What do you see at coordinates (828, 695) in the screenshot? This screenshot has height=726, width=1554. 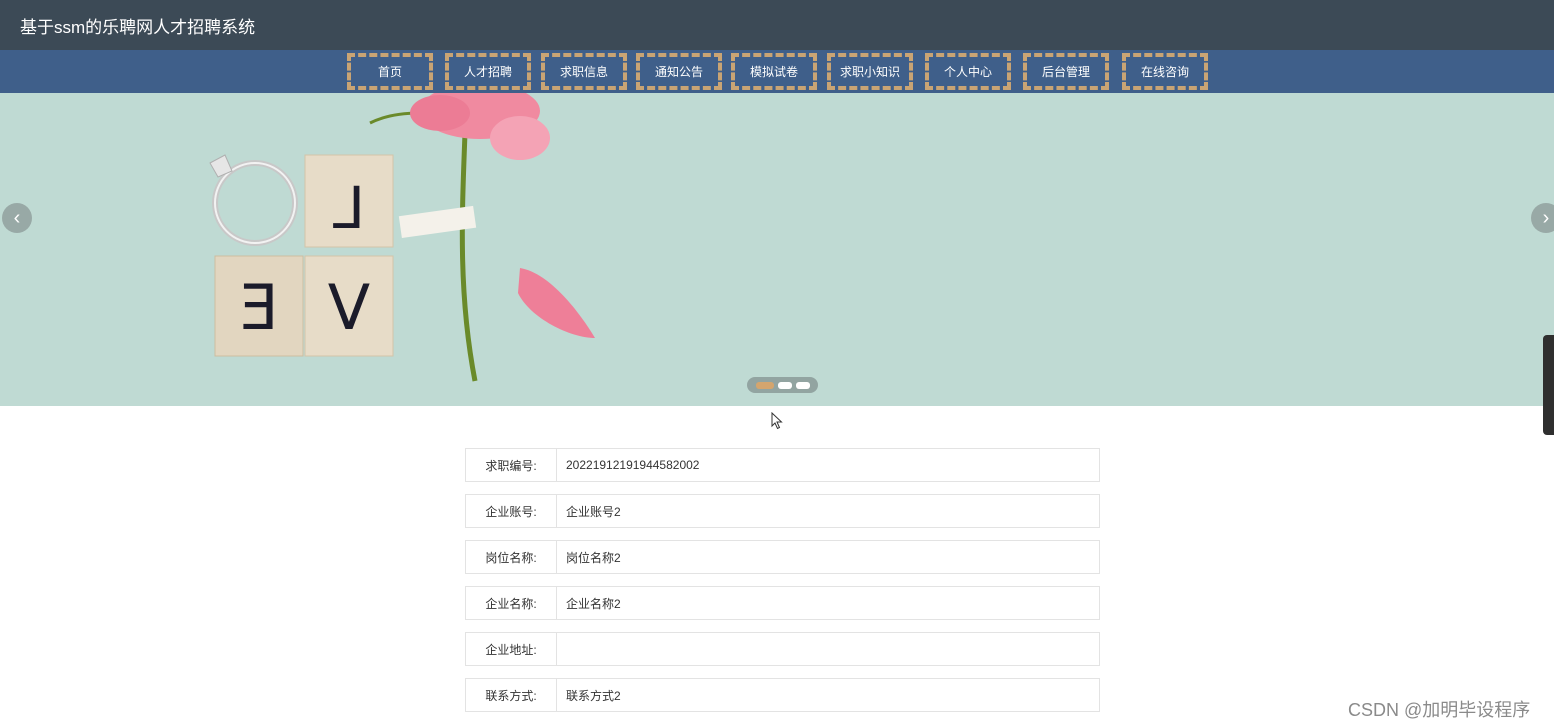 I see `contact-field: 联系方式2` at bounding box center [828, 695].